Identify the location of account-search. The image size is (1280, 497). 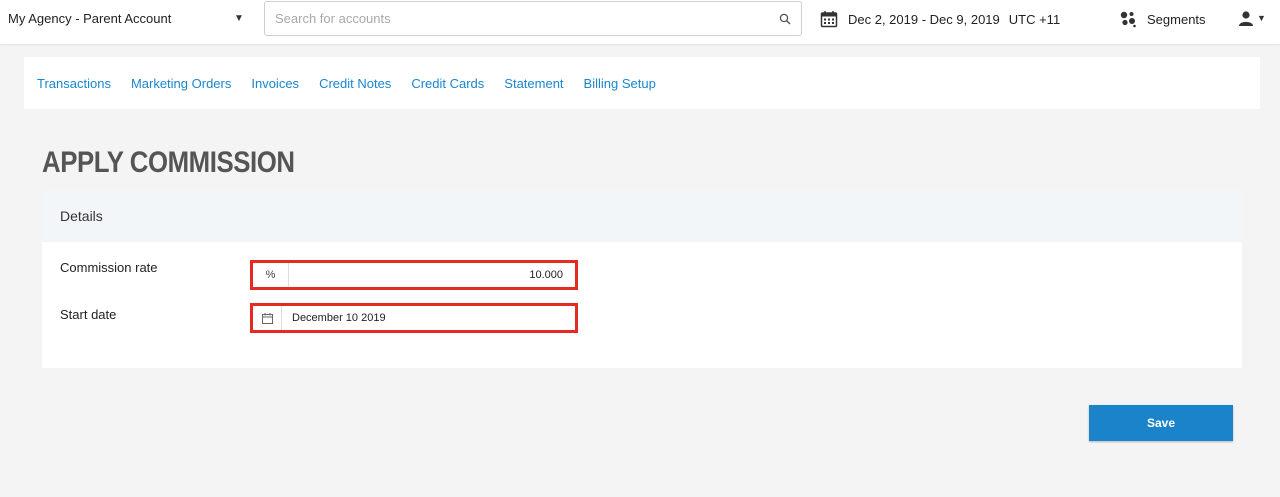
(533, 18).